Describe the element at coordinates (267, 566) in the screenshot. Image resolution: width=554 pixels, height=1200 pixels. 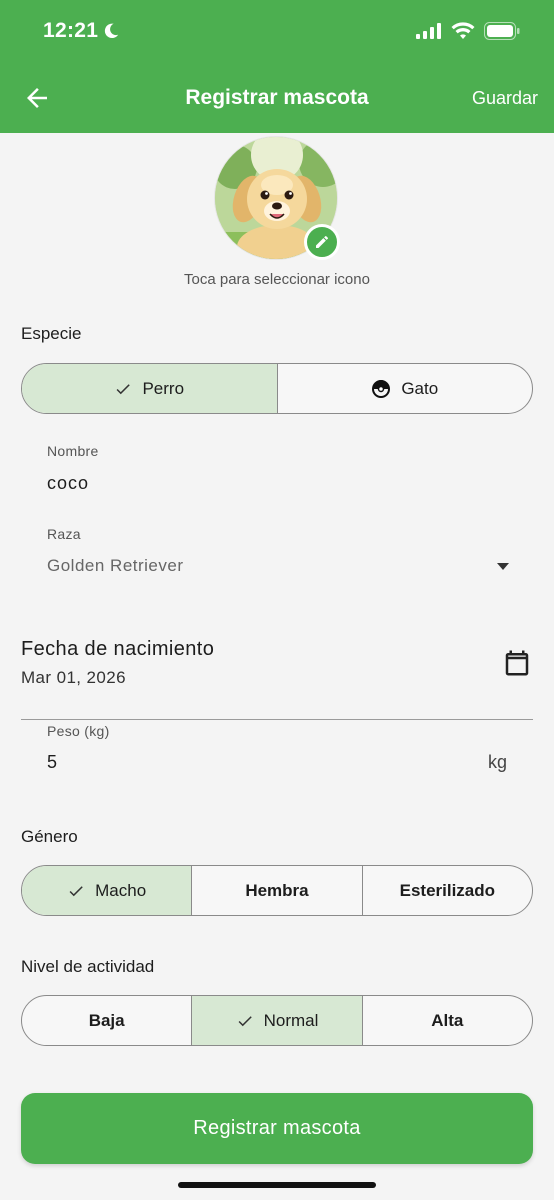
I see `breed-select: Golden Retriever` at that location.